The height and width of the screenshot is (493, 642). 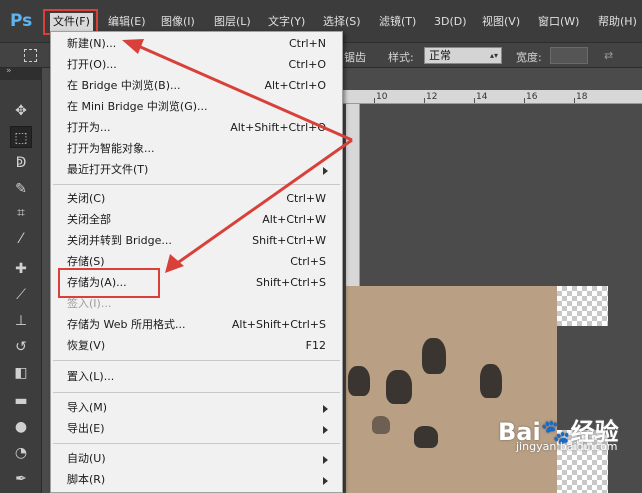 I want to click on ruler-tick: 12, so click(x=432, y=97).